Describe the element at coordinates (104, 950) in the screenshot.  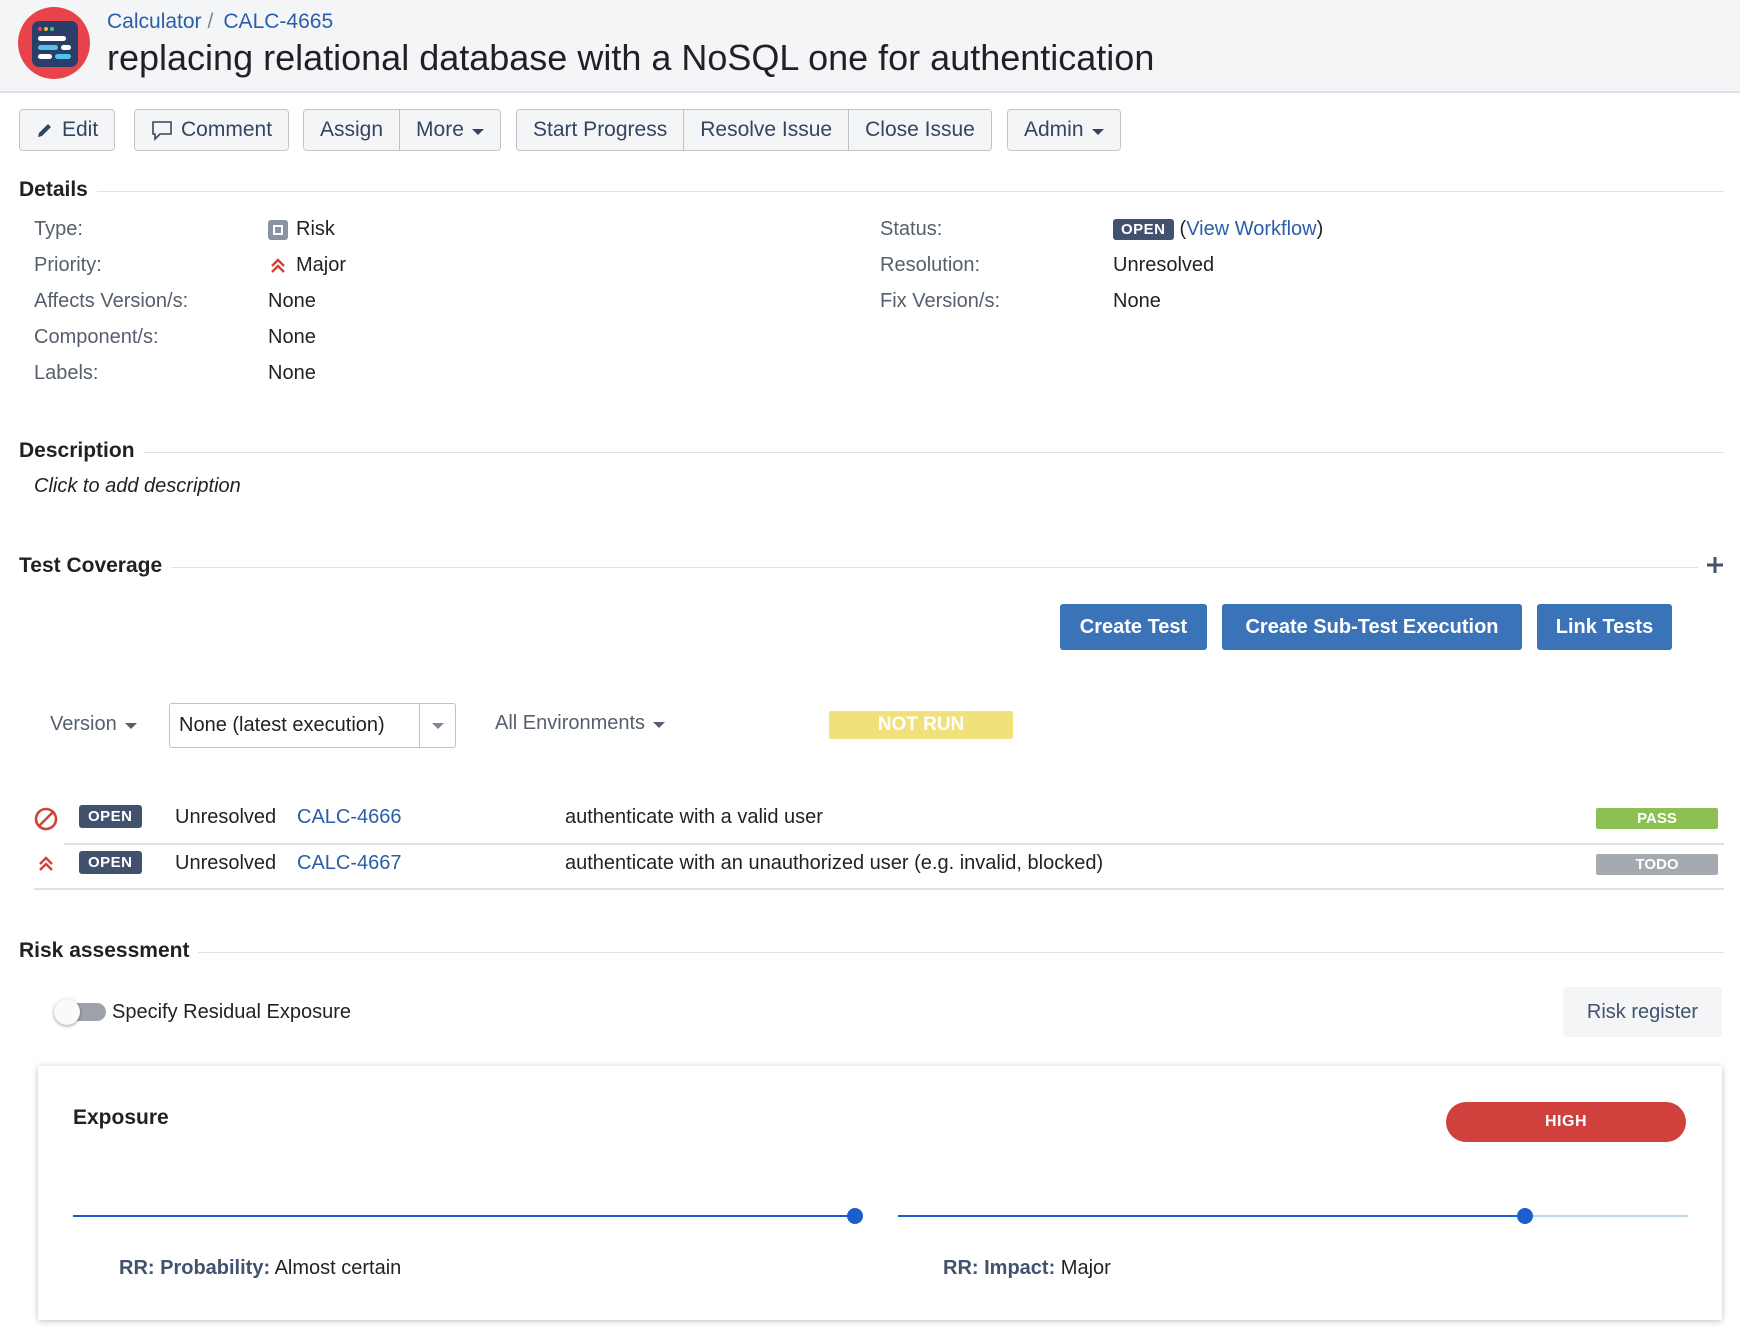
I see `risk-assessment-heading: Risk assessment` at that location.